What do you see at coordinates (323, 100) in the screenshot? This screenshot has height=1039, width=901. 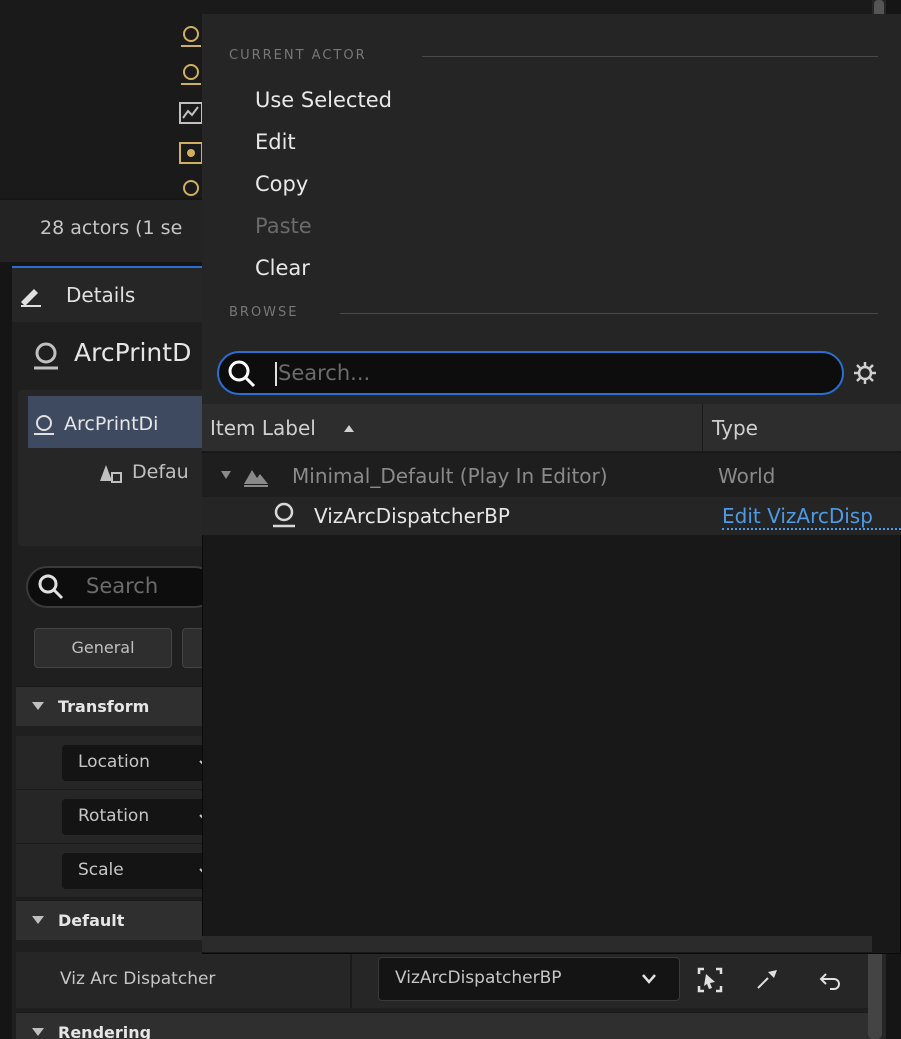 I see `menu-item-use-selected: Use Selected` at bounding box center [323, 100].